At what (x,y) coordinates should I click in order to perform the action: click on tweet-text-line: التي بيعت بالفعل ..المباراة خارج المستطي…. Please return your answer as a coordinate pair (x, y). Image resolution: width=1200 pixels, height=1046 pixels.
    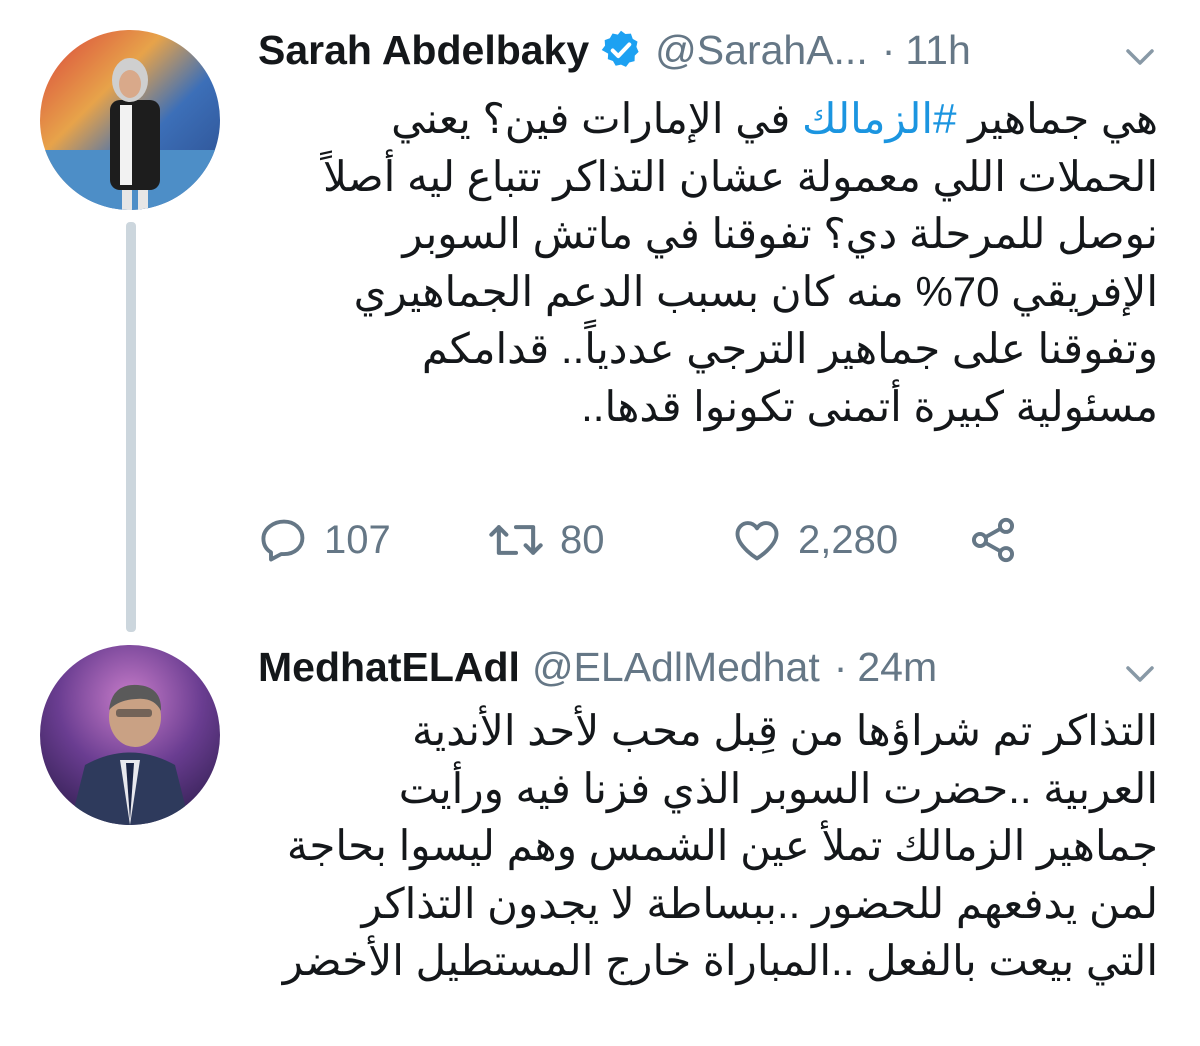
    Looking at the image, I should click on (720, 960).